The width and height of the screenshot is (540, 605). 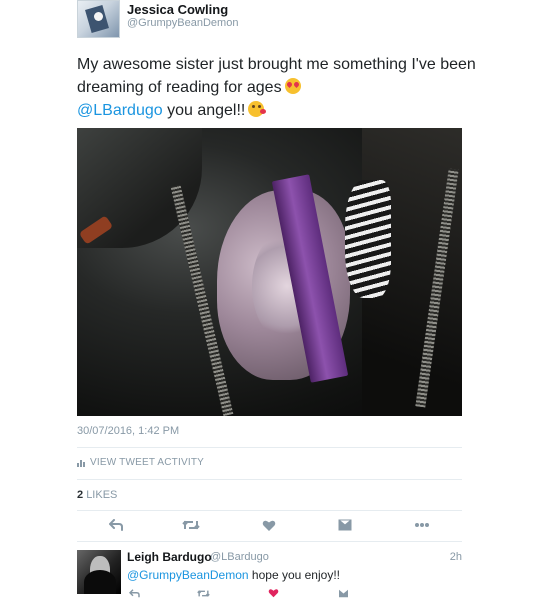 I want to click on likes-label: LIKES, so click(x=102, y=495).